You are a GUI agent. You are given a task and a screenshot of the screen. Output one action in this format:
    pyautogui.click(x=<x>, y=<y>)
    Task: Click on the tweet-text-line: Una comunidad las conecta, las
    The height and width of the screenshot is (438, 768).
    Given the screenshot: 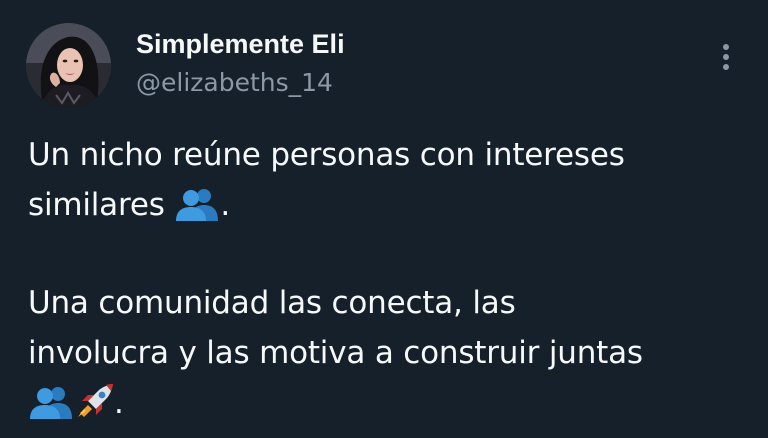 What is the action you would take?
    pyautogui.click(x=272, y=303)
    